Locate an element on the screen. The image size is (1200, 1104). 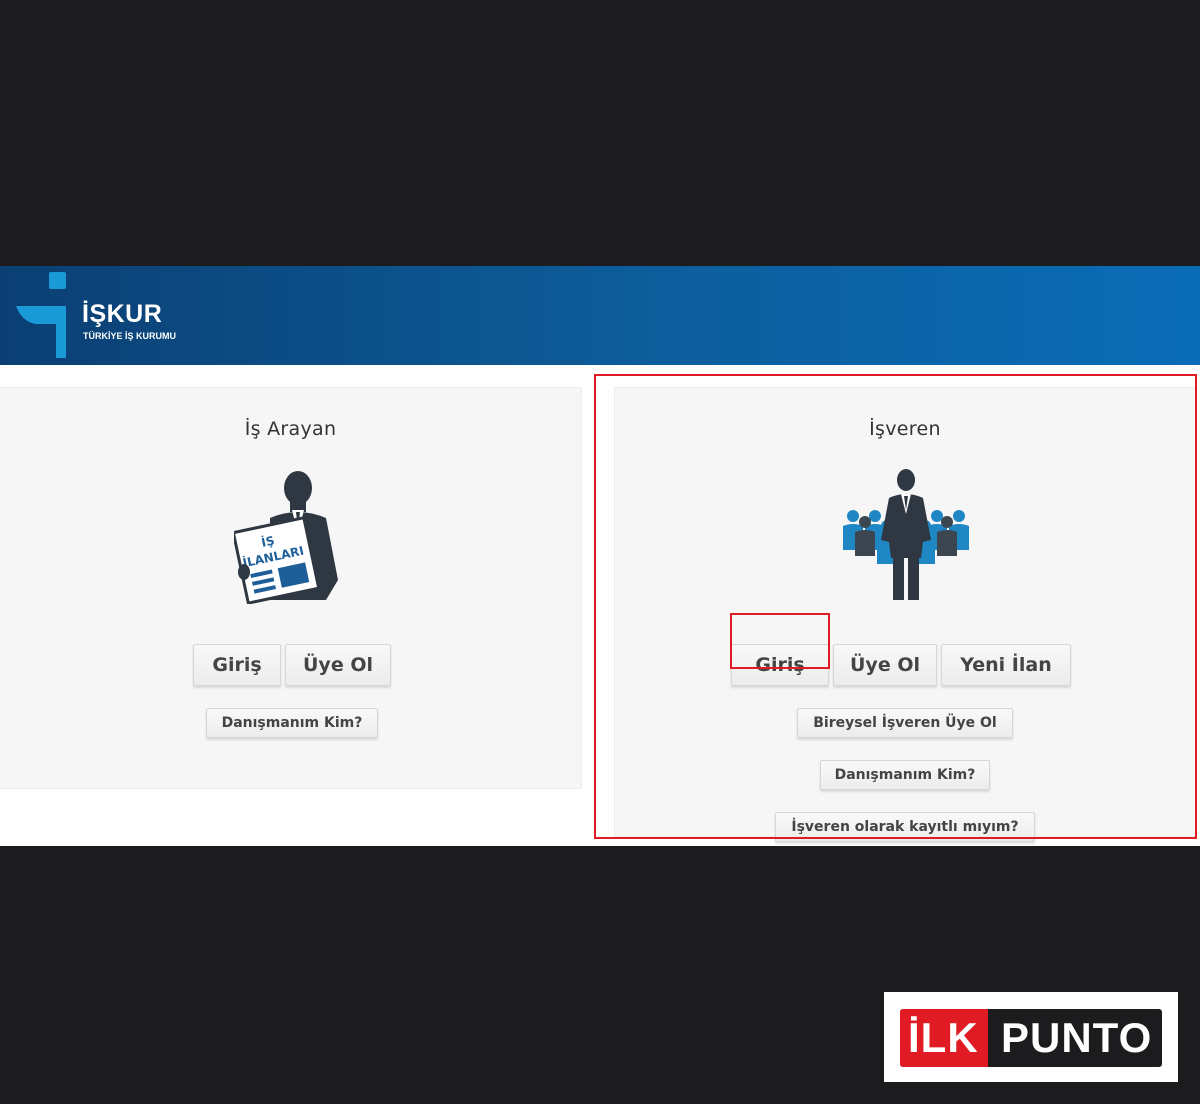
employer-registered-check-button: İşveren olarak kayıtlı mıyım? is located at coordinates (905, 827).